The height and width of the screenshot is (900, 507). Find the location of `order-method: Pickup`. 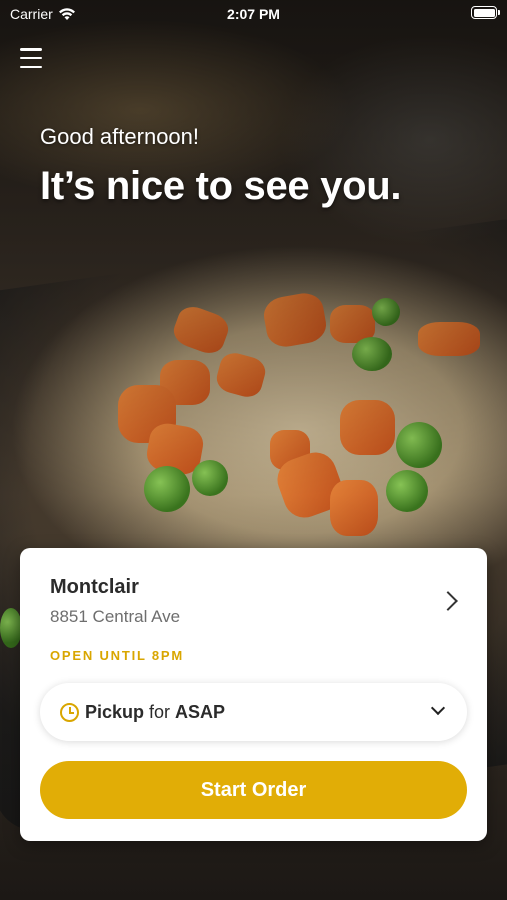

order-method: Pickup is located at coordinates (115, 711).